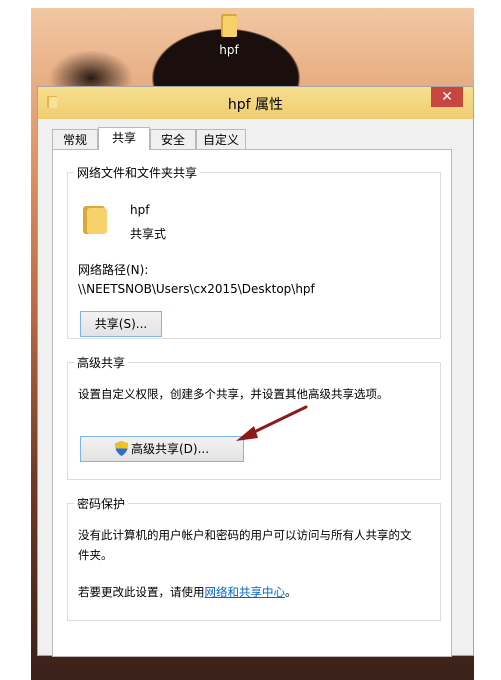 This screenshot has height=680, width=501. I want to click on password-description-line2: 件夹。, so click(95, 555).